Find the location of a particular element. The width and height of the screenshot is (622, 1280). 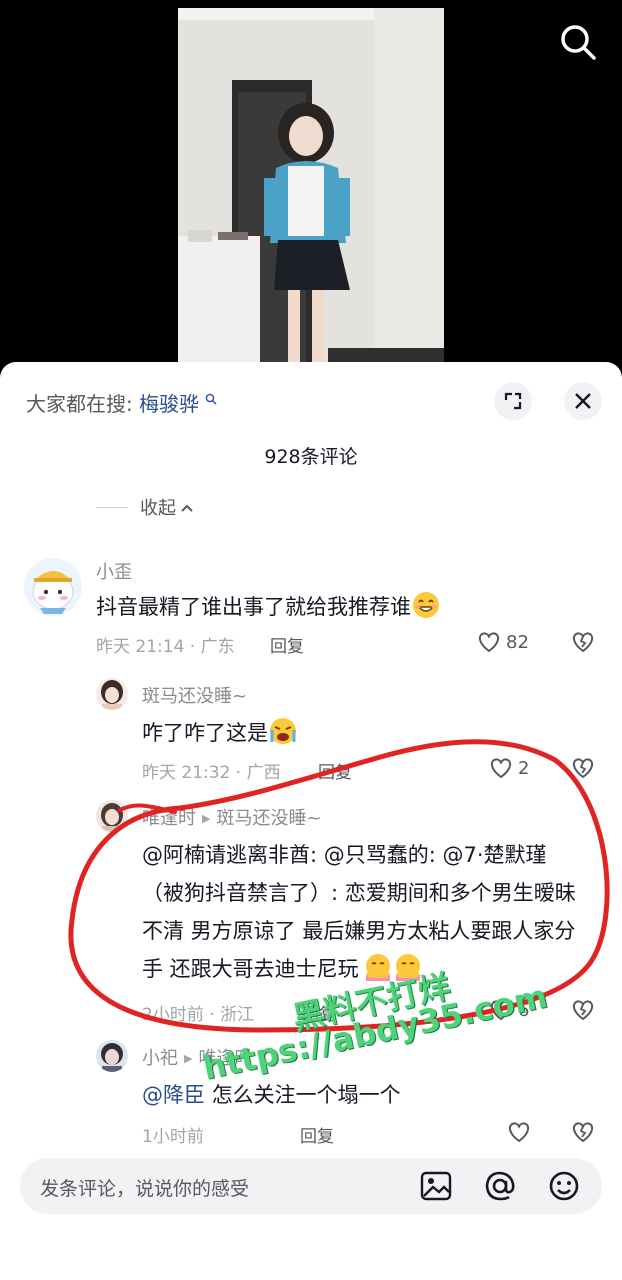

like-button: 82 is located at coordinates (502, 642).